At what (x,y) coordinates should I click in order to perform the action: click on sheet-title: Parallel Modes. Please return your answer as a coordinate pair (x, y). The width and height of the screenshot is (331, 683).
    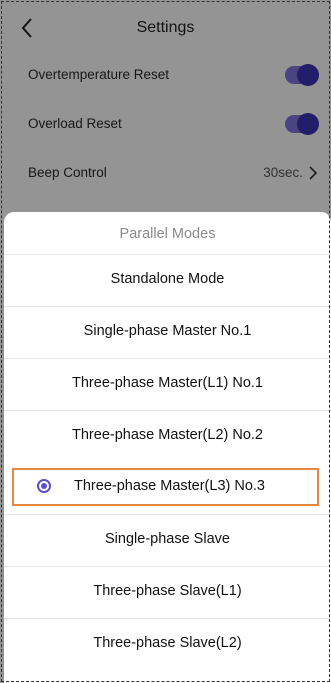
    Looking at the image, I should click on (167, 234).